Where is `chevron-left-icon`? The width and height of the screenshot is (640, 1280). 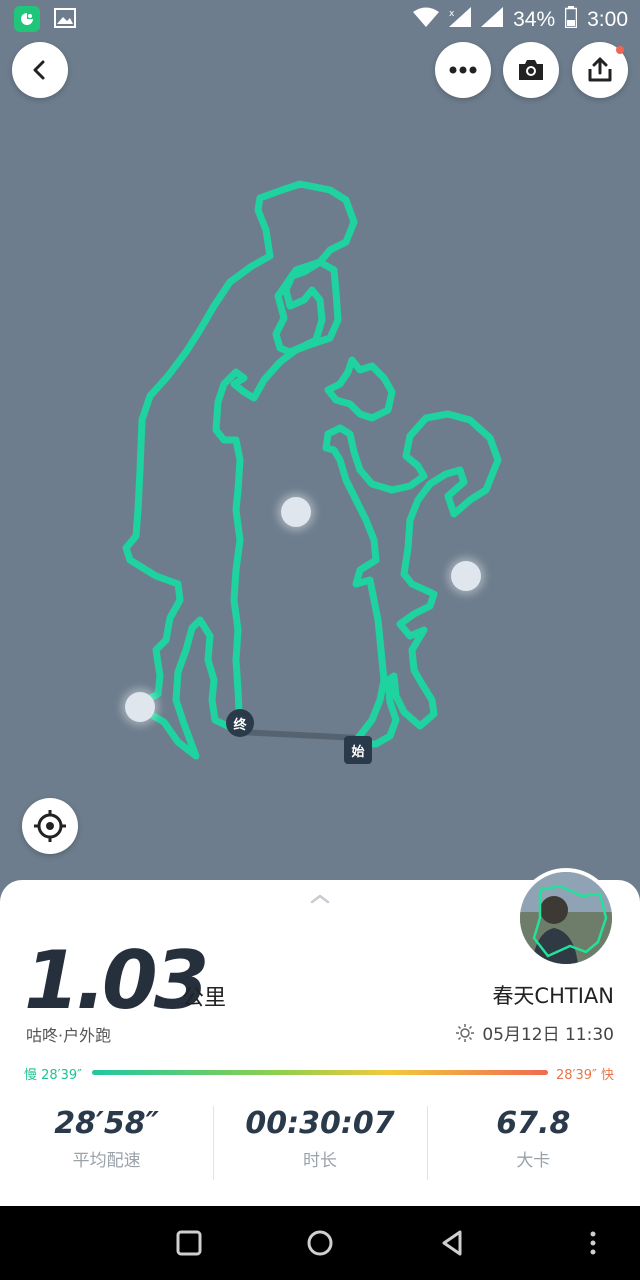
chevron-left-icon is located at coordinates (39, 70).